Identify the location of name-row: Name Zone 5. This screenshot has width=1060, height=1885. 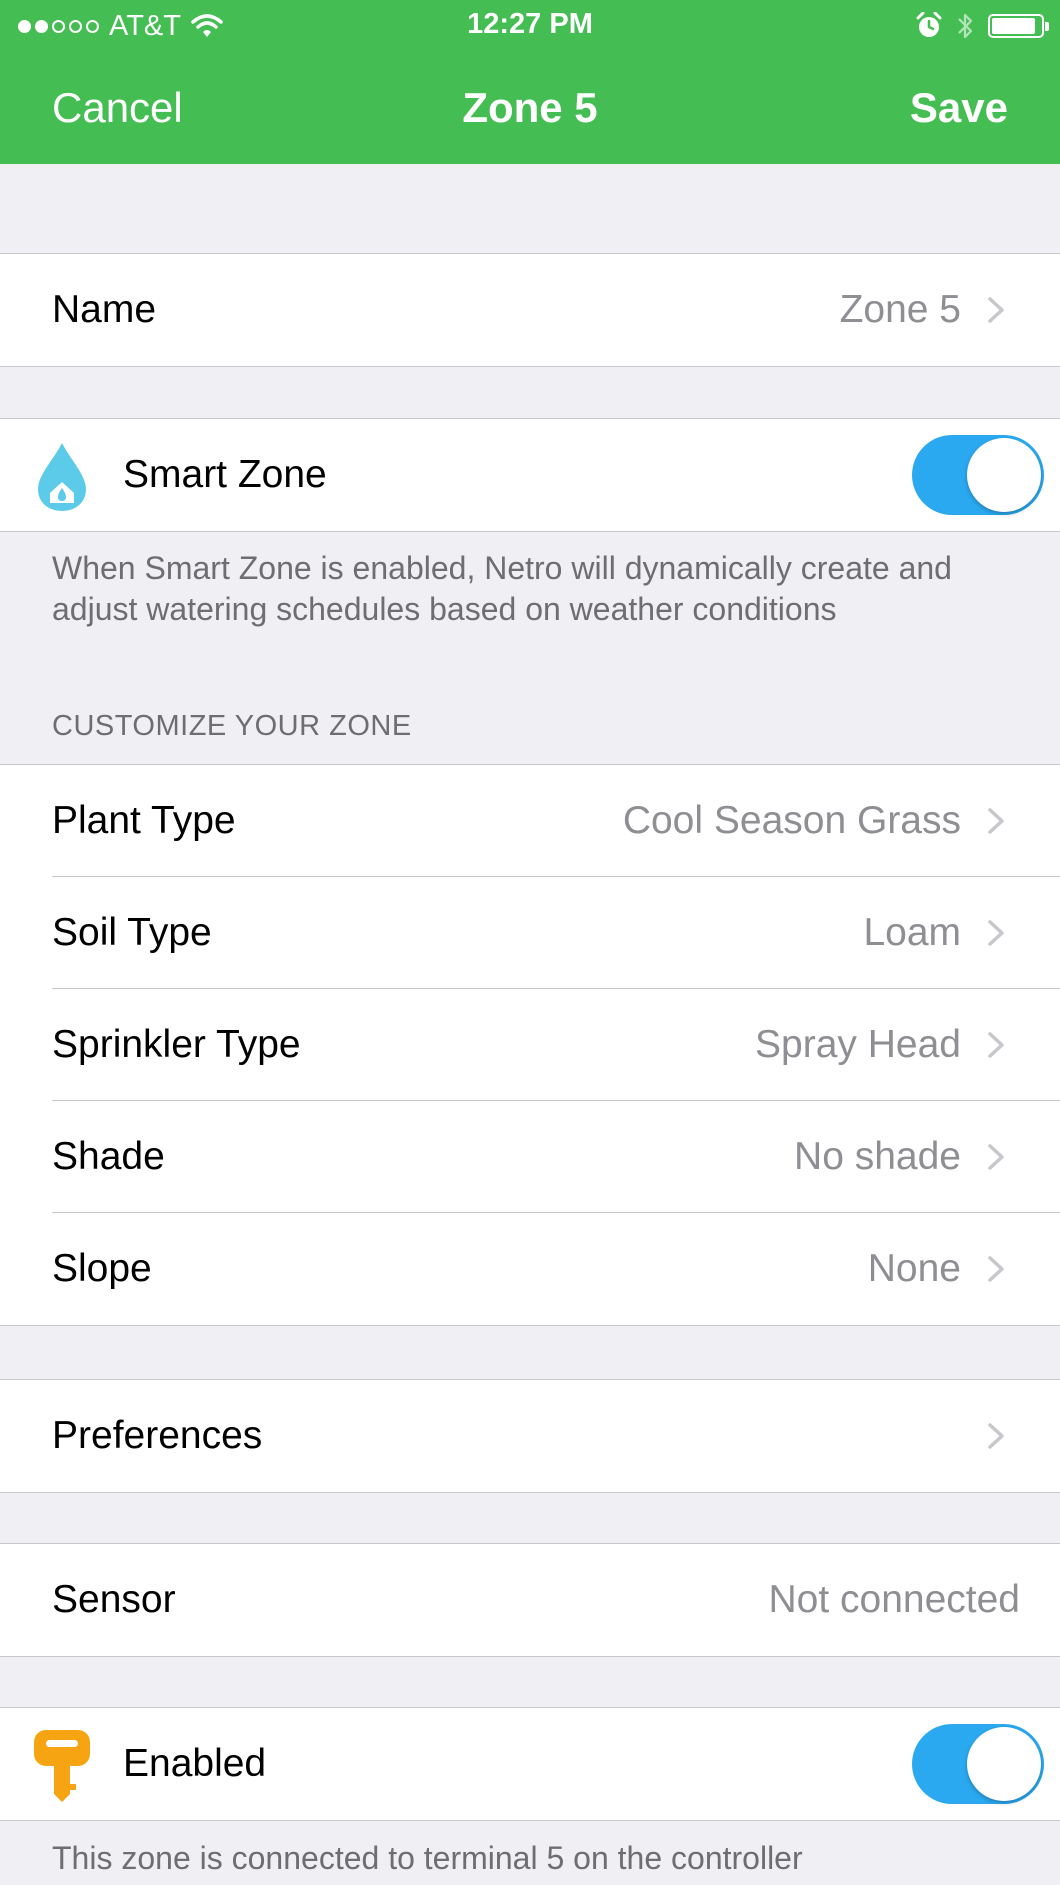
(530, 310).